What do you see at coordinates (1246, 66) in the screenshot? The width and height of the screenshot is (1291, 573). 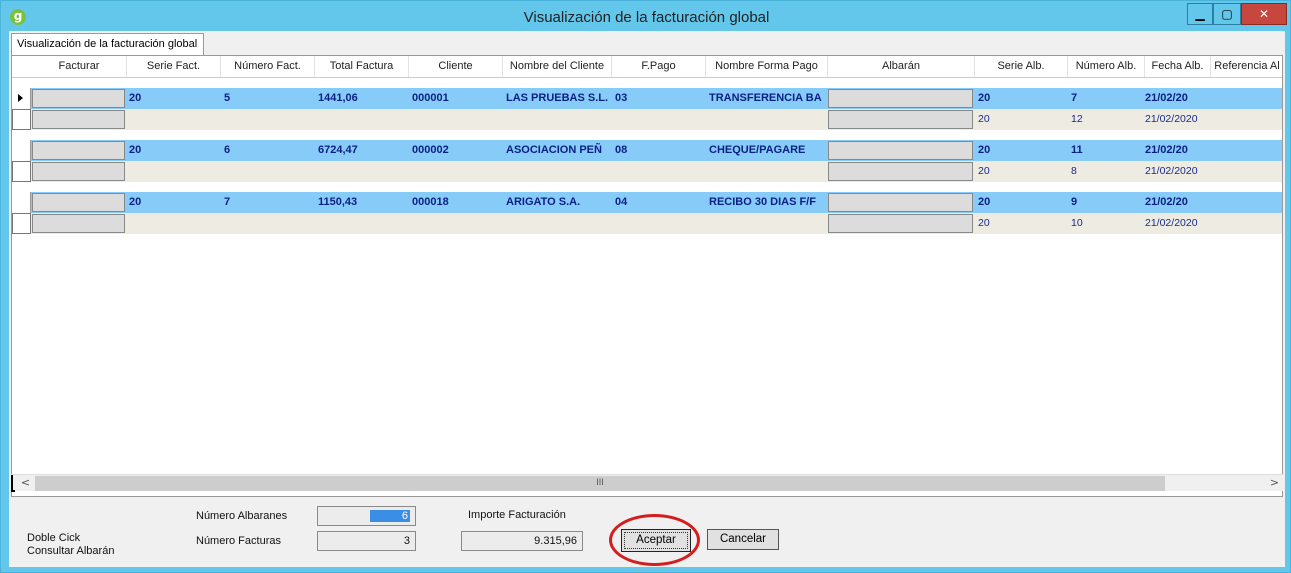 I see `column-header: Referencia Al` at bounding box center [1246, 66].